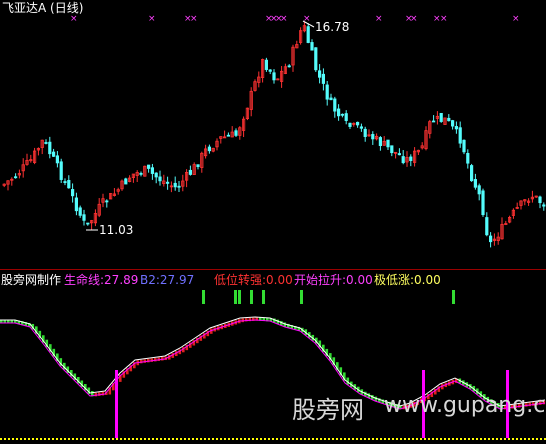  What do you see at coordinates (101, 280) in the screenshot?
I see `life-line-value: 生命线:27.89` at bounding box center [101, 280].